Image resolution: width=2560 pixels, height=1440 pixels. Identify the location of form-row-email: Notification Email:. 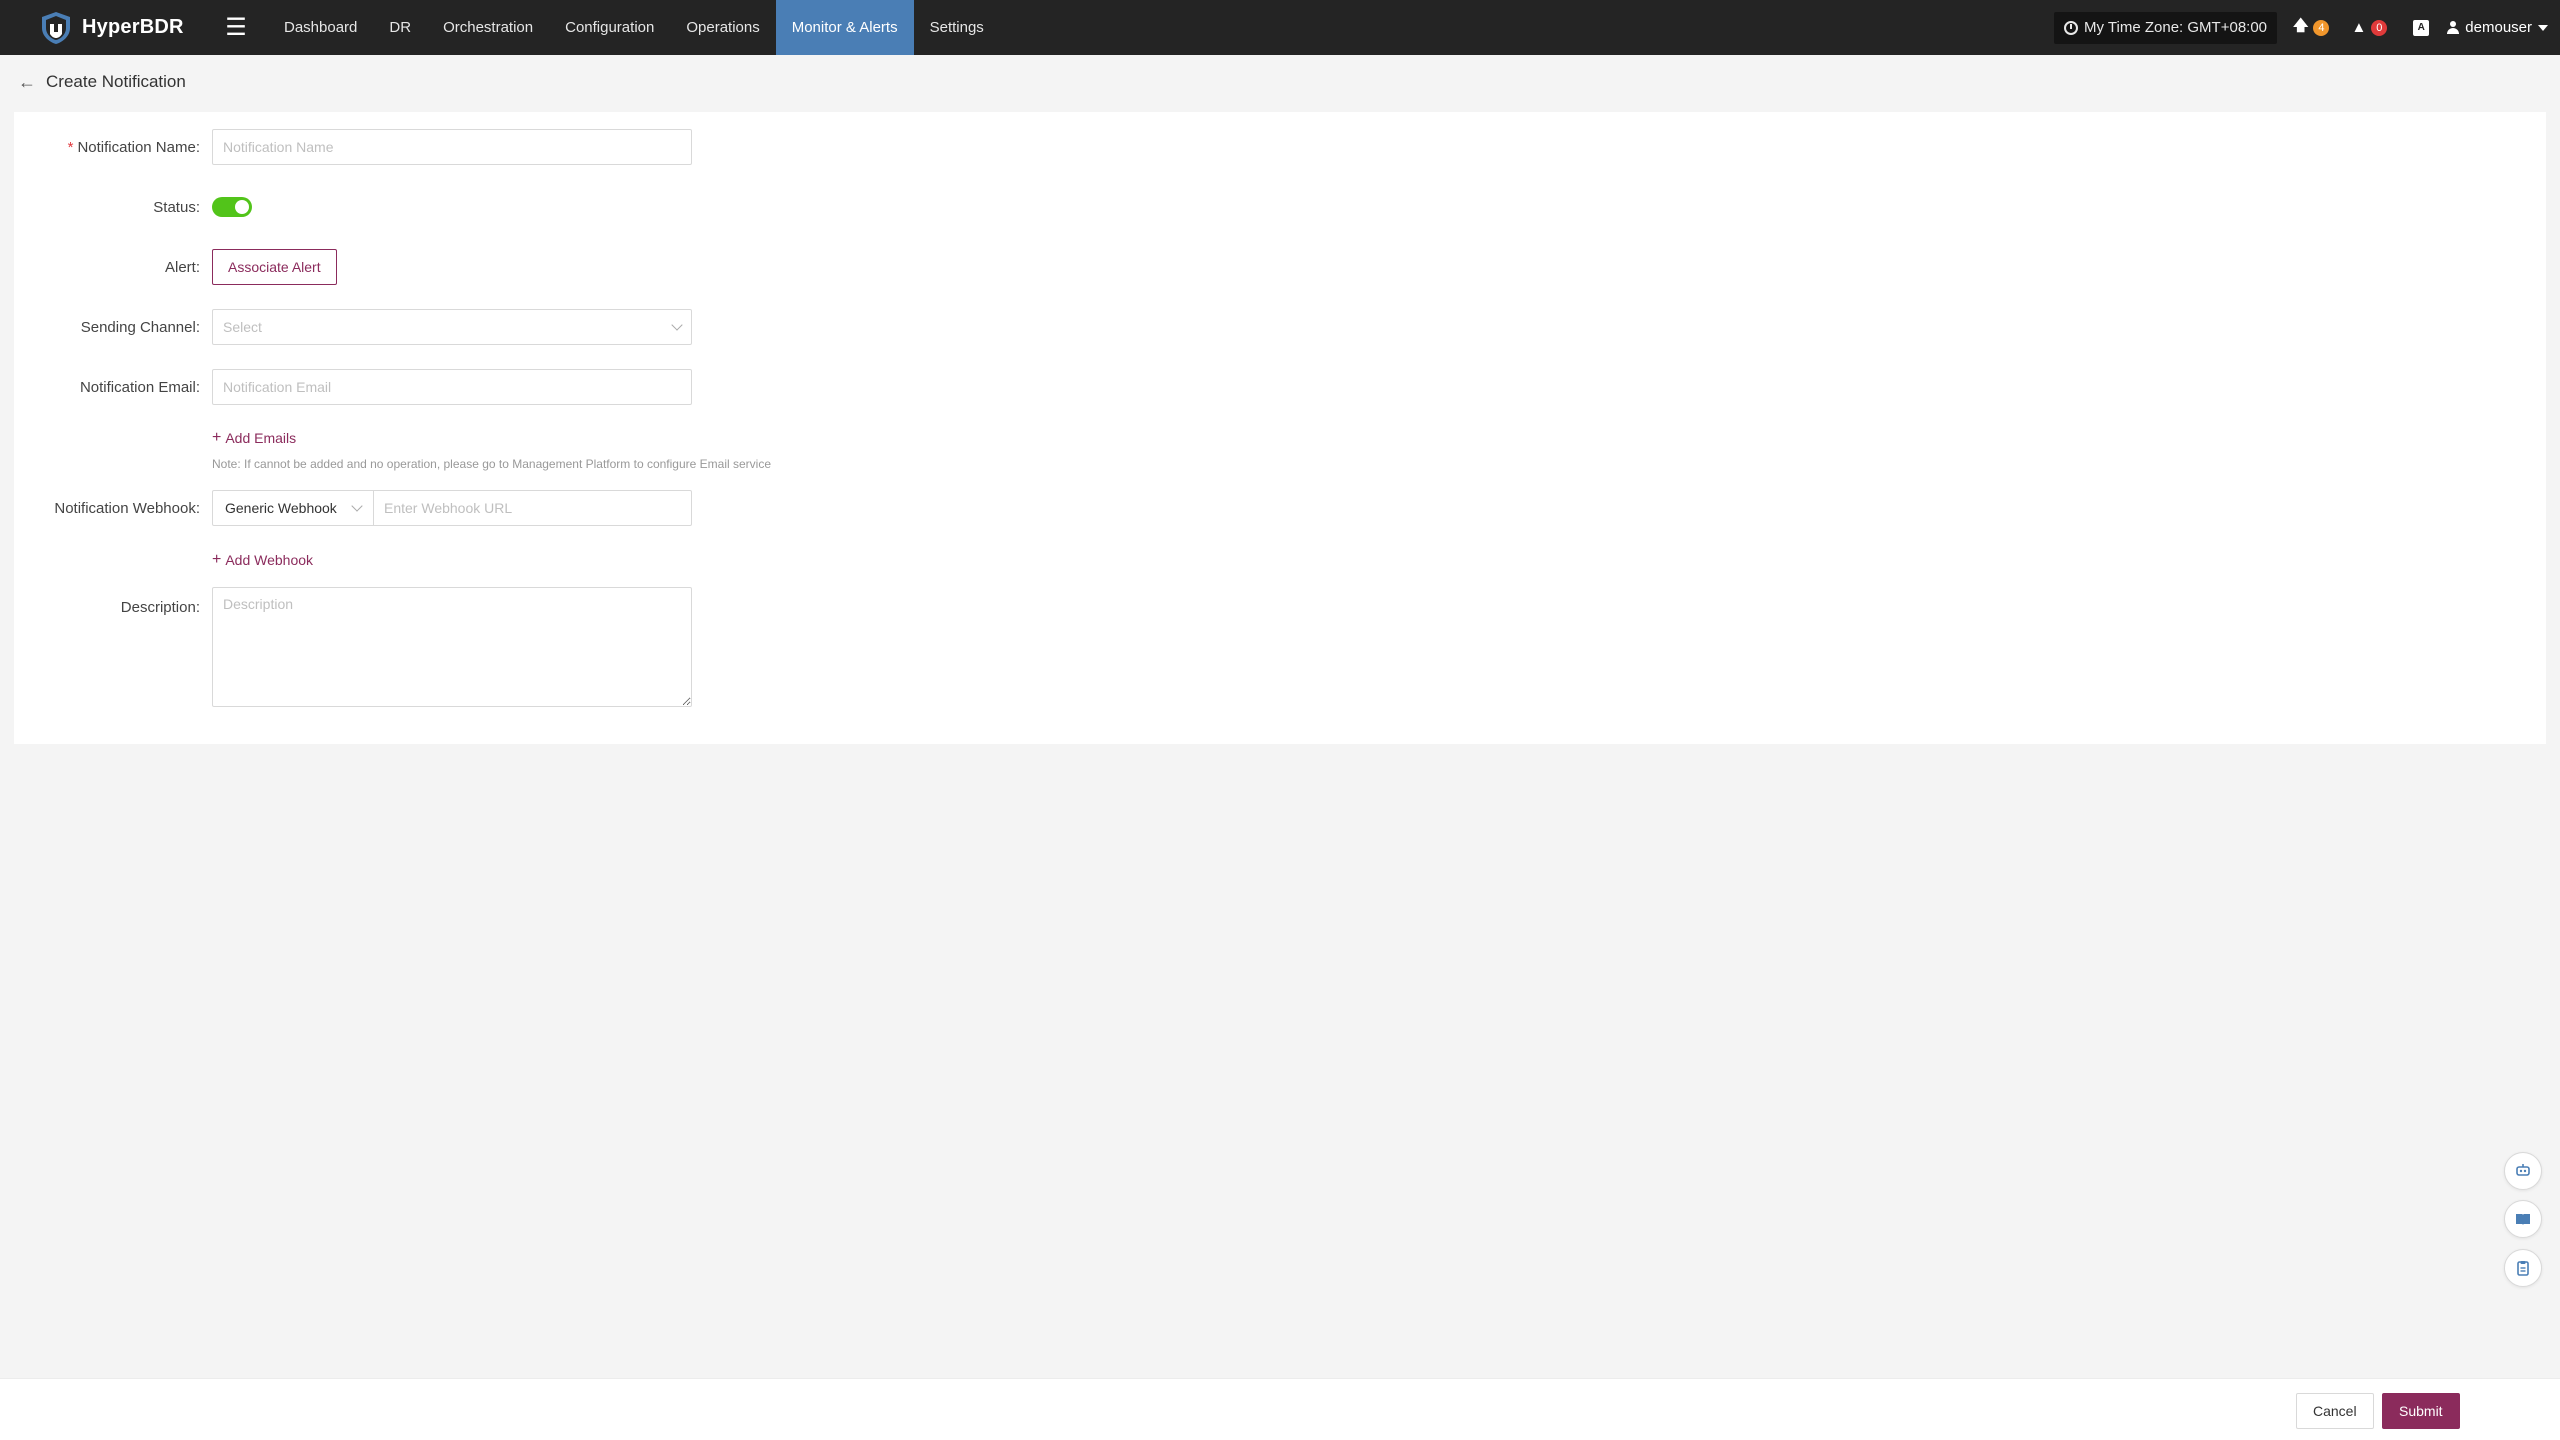
(353, 387).